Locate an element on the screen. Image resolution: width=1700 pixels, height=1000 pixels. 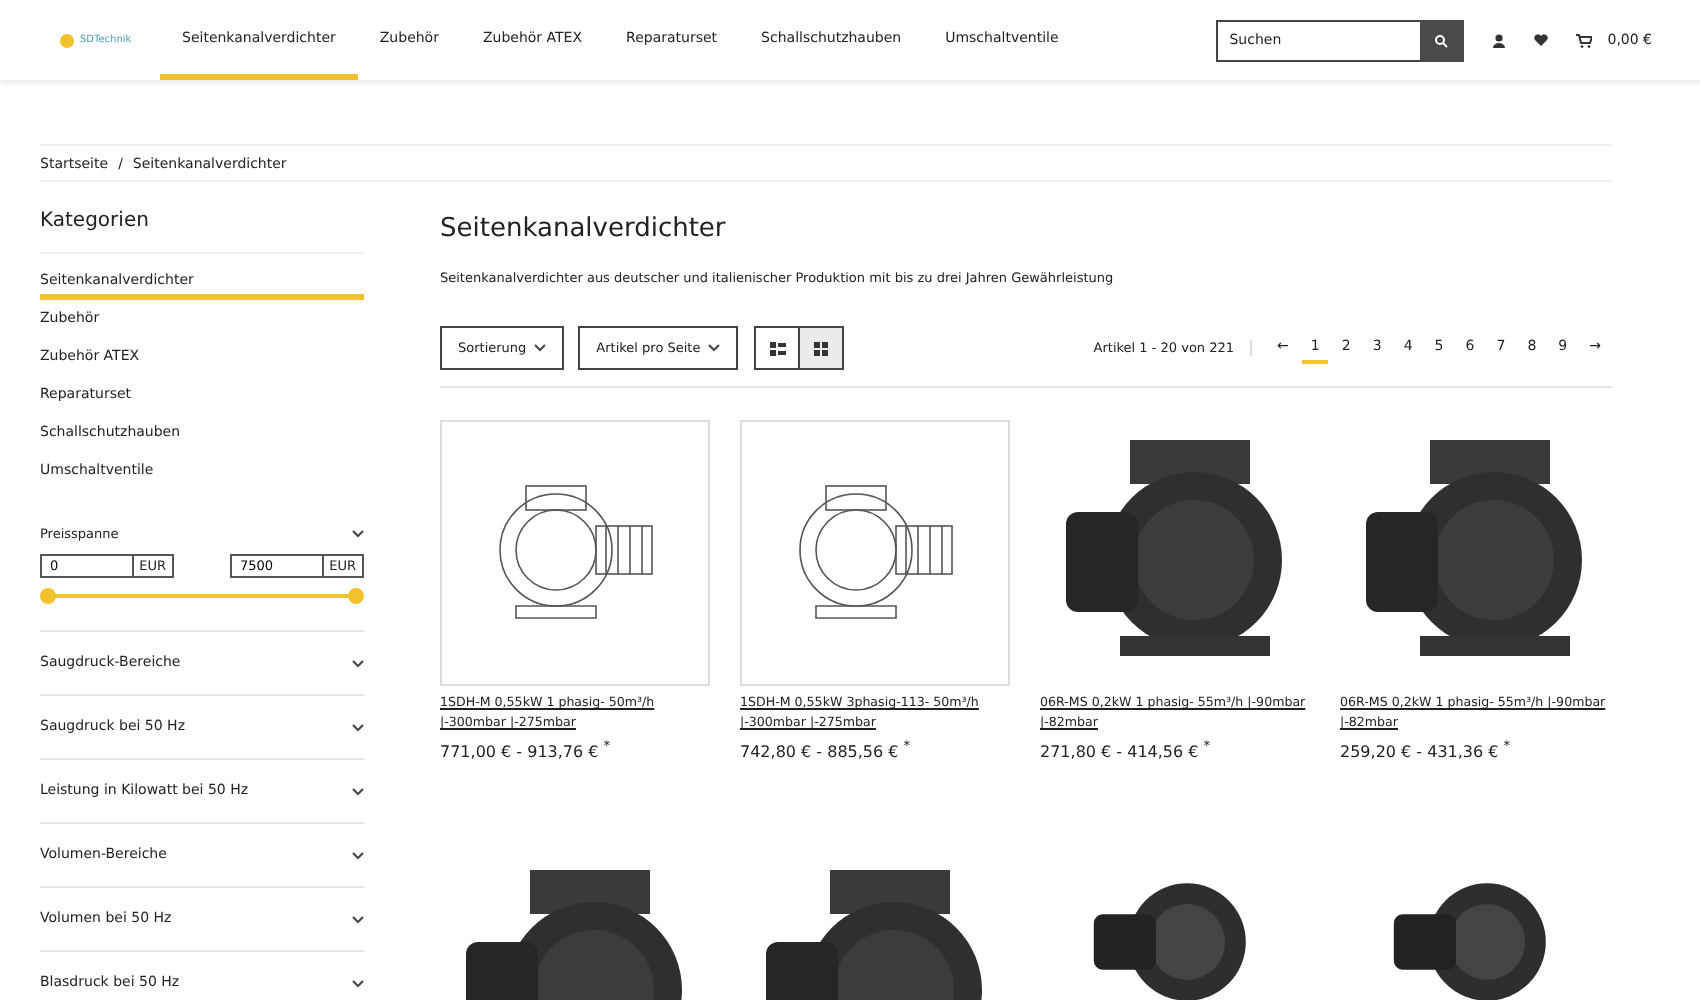
page-title: Seitenkanalverdichter is located at coordinates (584, 229).